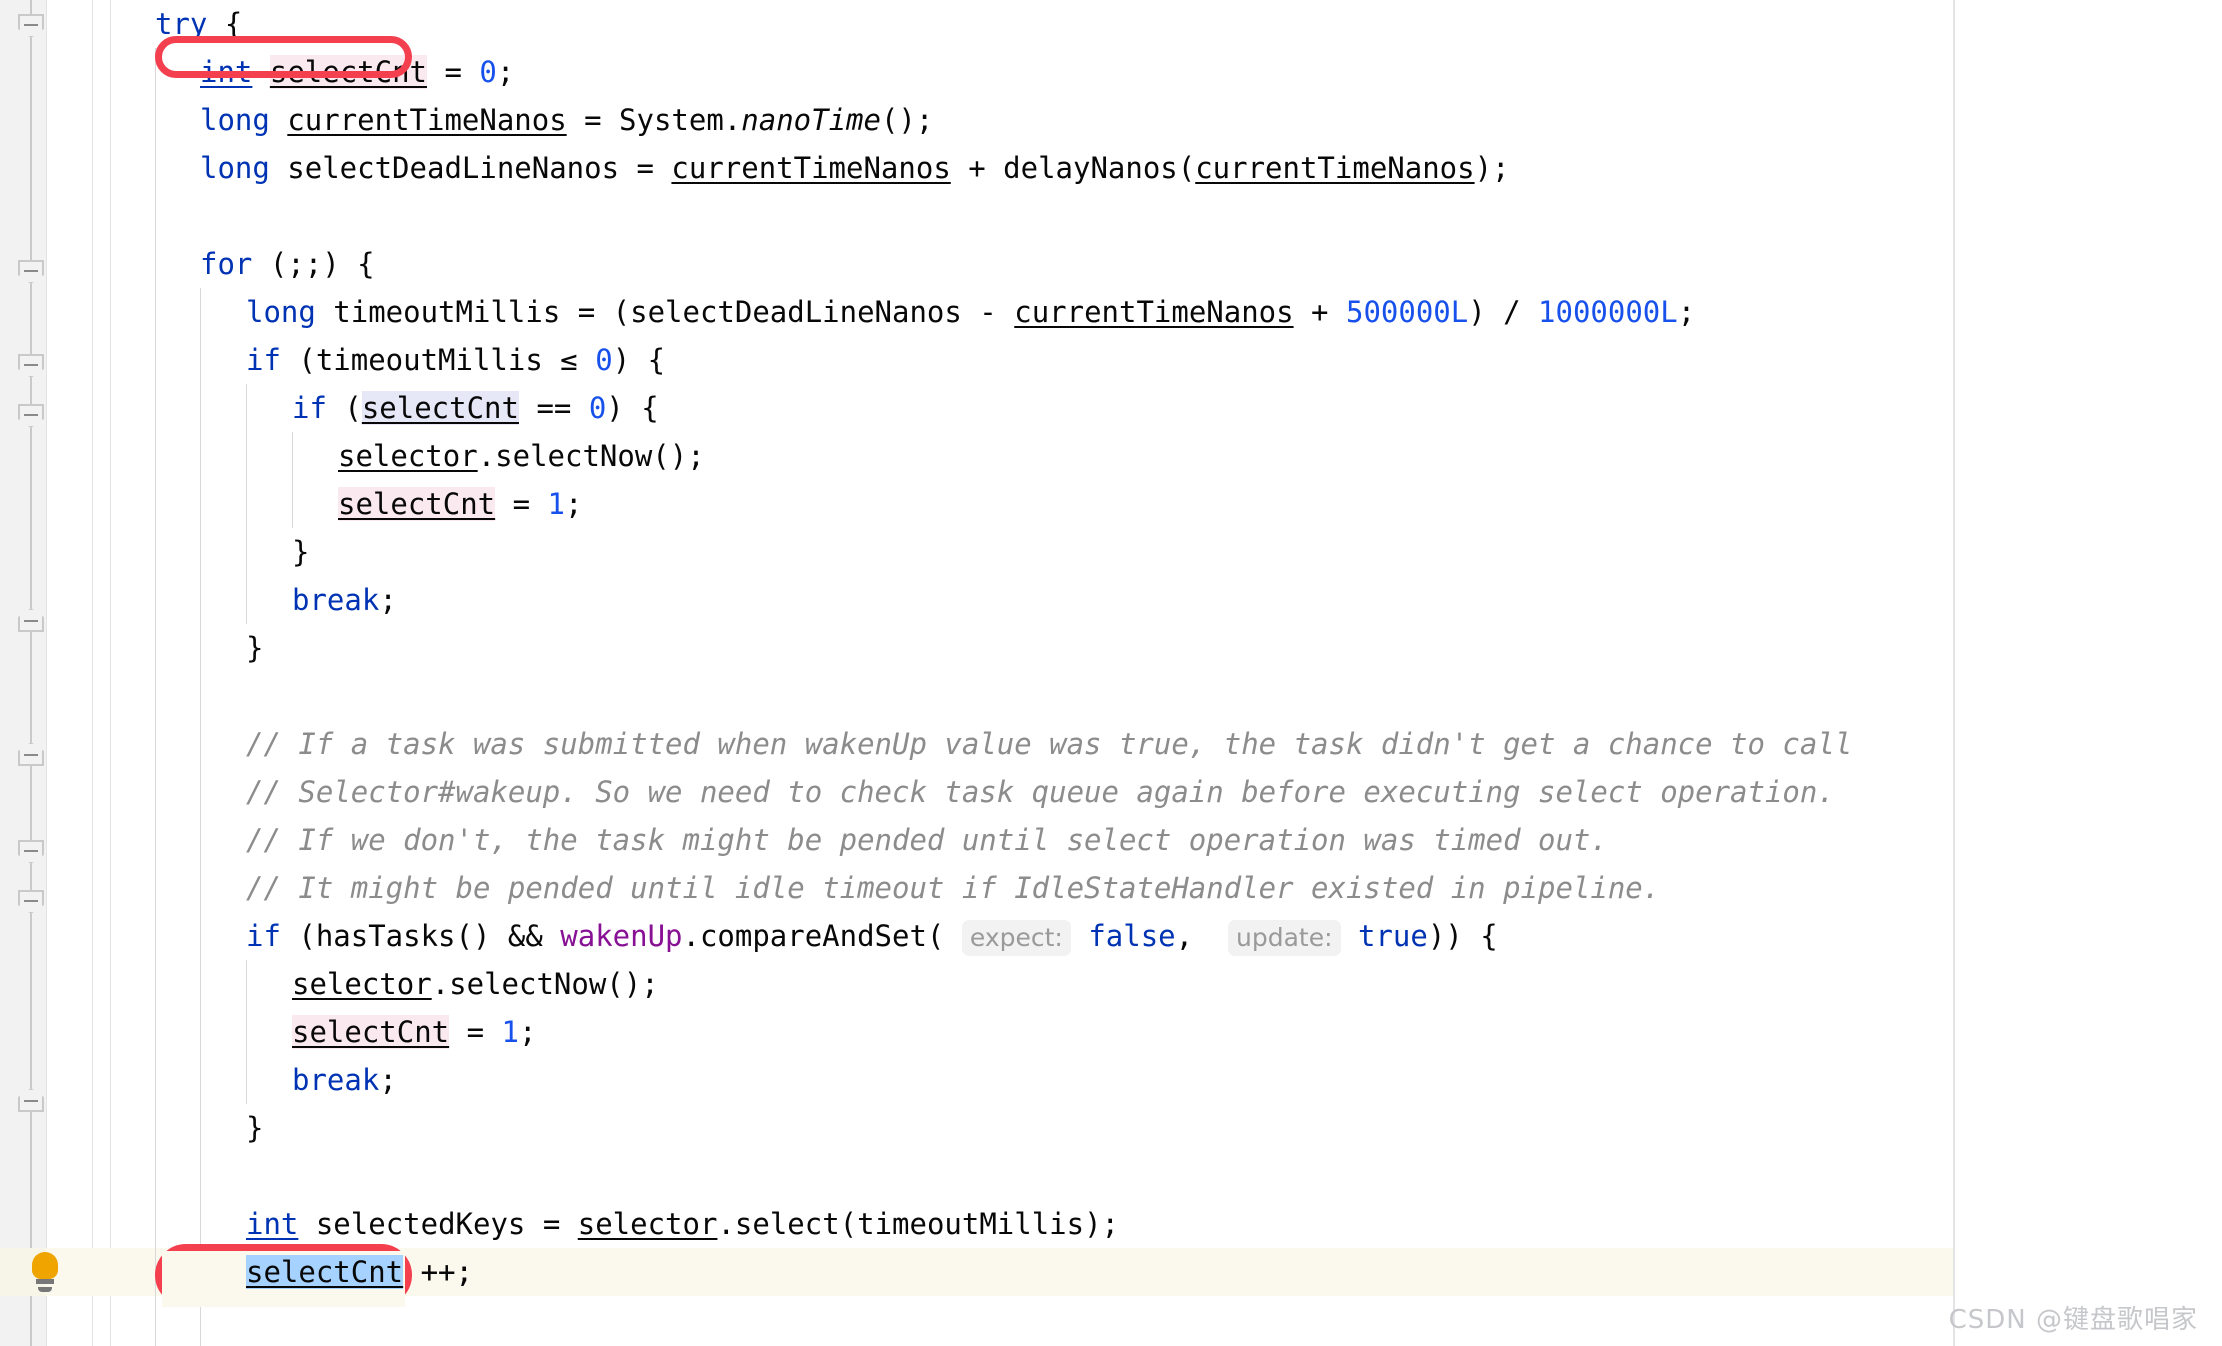 The image size is (2222, 1346). I want to click on token-decl-selectDeadLineNanos: selectDeadLineNanos =, so click(470, 168).